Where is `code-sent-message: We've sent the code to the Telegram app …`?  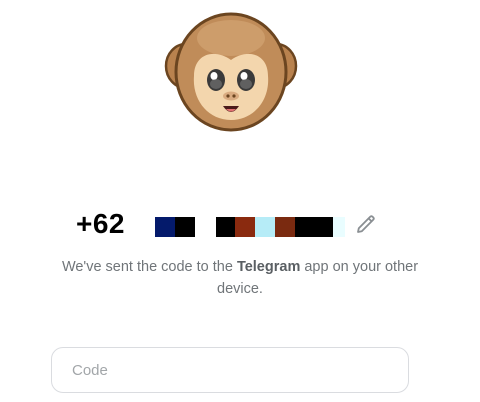 code-sent-message: We've sent the code to the Telegram app … is located at coordinates (240, 278).